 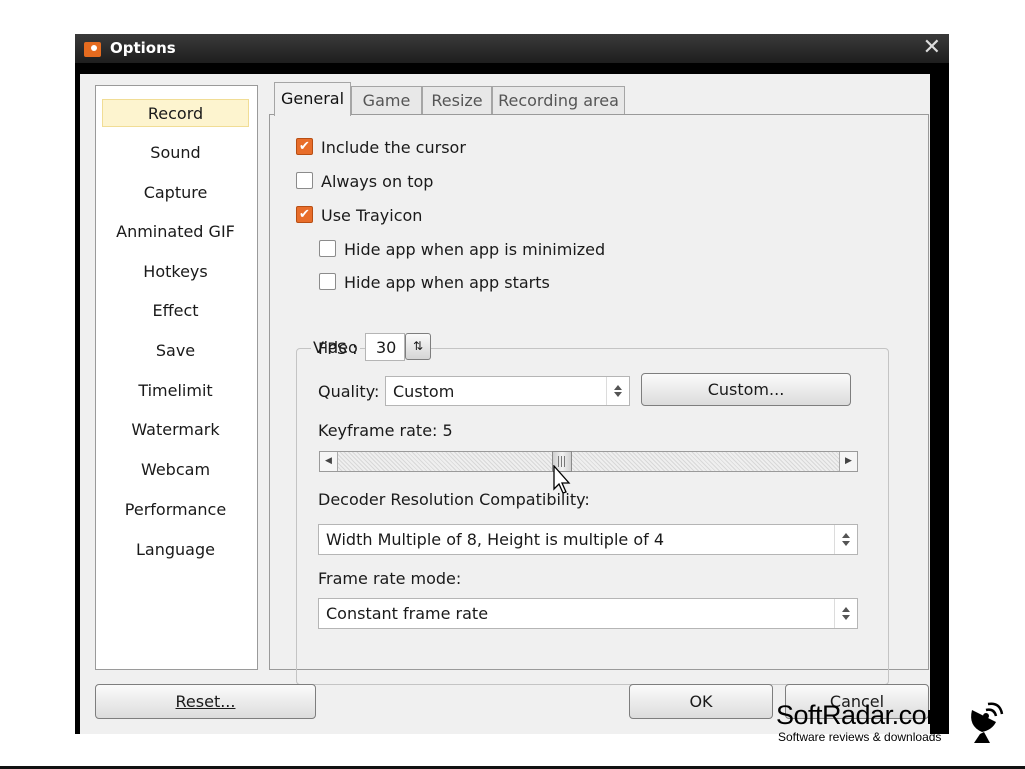 What do you see at coordinates (175, 351) in the screenshot?
I see `nav-item-save: Save` at bounding box center [175, 351].